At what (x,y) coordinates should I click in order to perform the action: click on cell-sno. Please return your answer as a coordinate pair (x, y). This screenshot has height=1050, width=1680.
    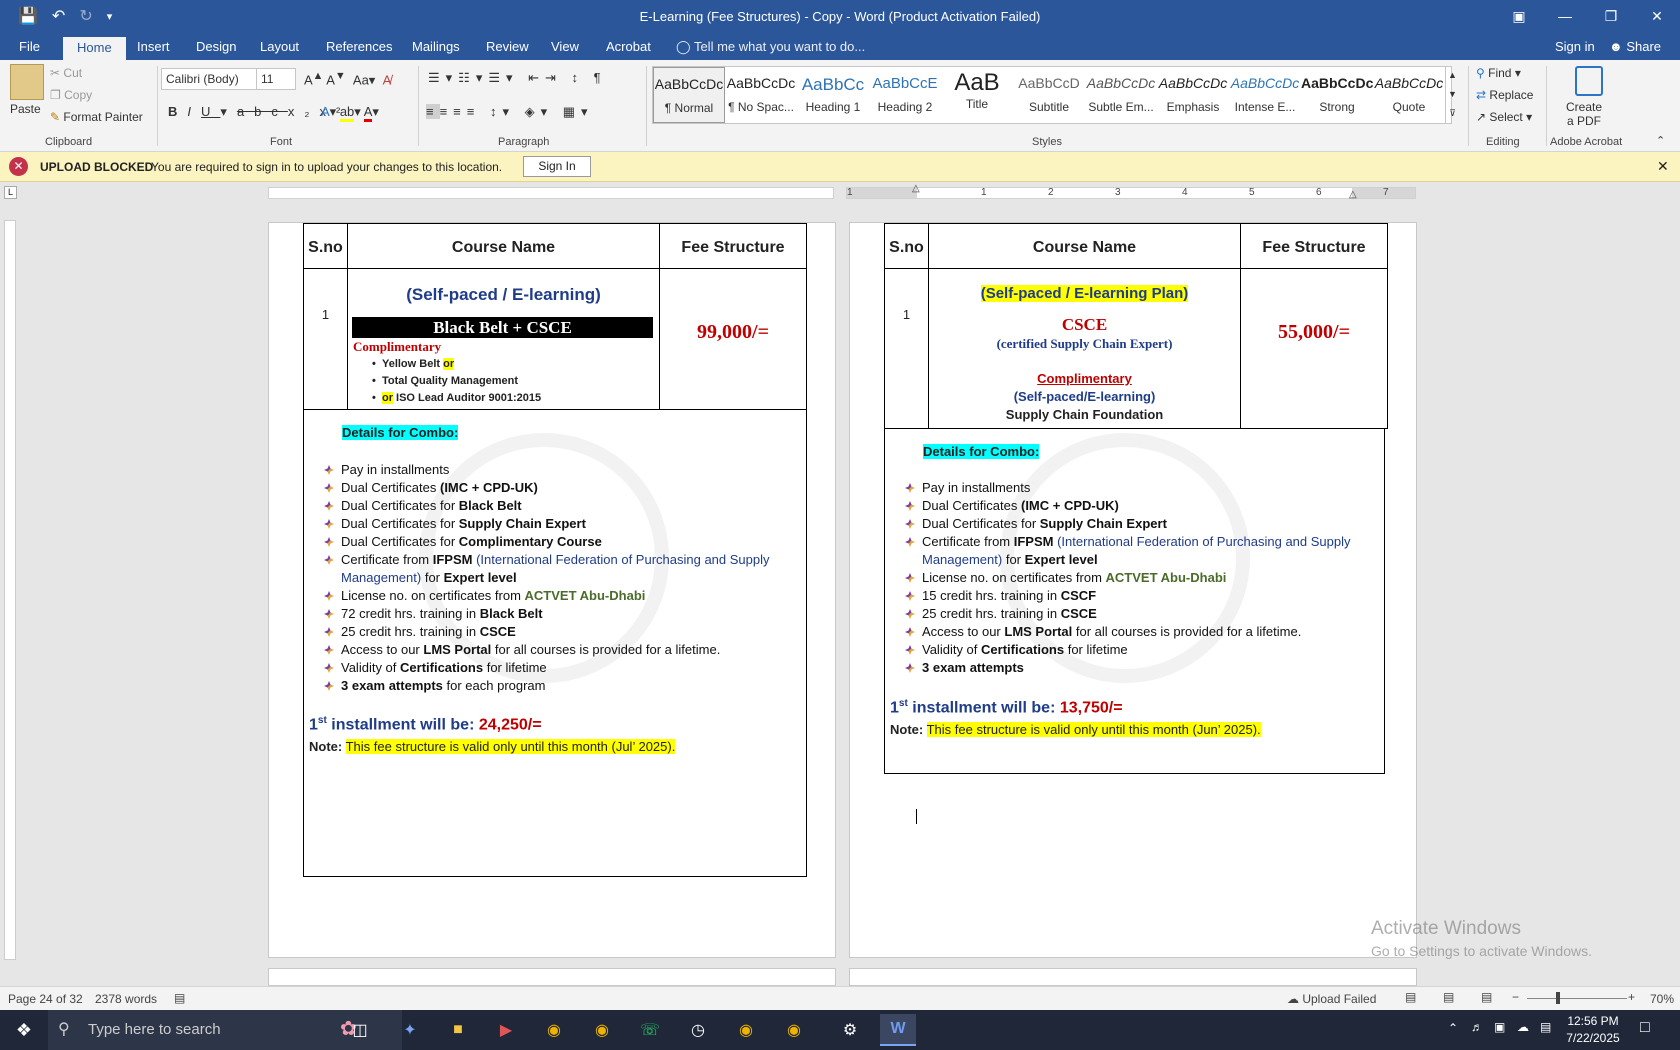
    Looking at the image, I should click on (325, 339).